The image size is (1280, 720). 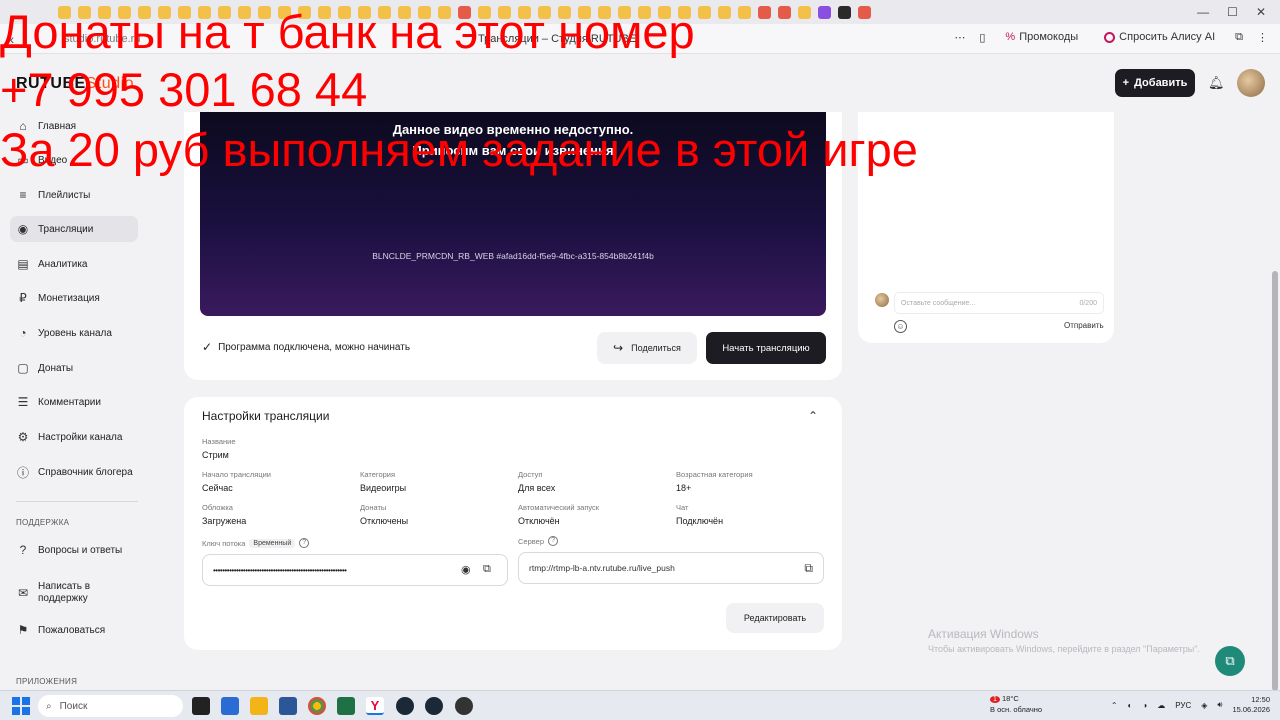 I want to click on add-button-label: Добавить, so click(x=1161, y=83).